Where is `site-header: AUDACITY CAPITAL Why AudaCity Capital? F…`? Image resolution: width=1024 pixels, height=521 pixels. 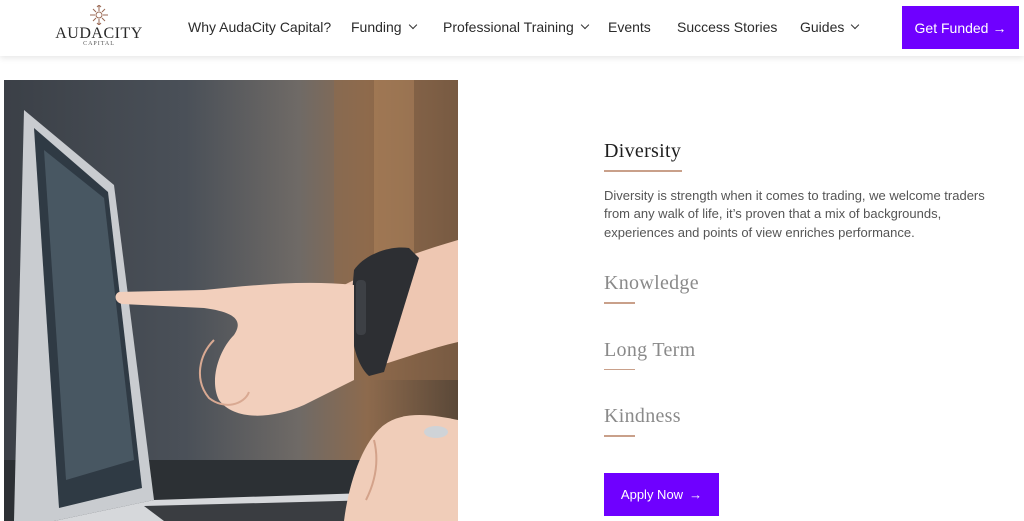 site-header: AUDACITY CAPITAL Why AudaCity Capital? F… is located at coordinates (512, 28).